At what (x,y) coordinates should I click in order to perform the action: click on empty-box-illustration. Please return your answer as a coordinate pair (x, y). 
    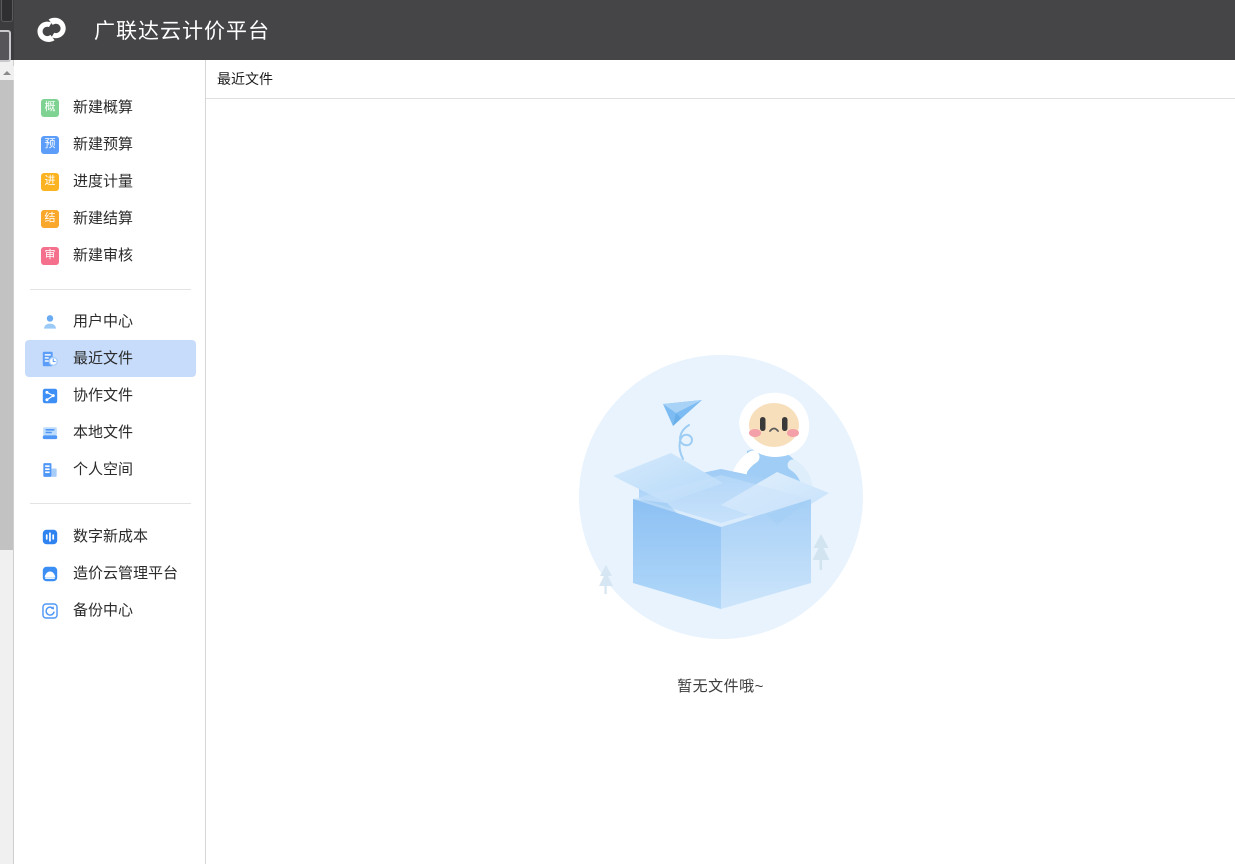
    Looking at the image, I should click on (721, 497).